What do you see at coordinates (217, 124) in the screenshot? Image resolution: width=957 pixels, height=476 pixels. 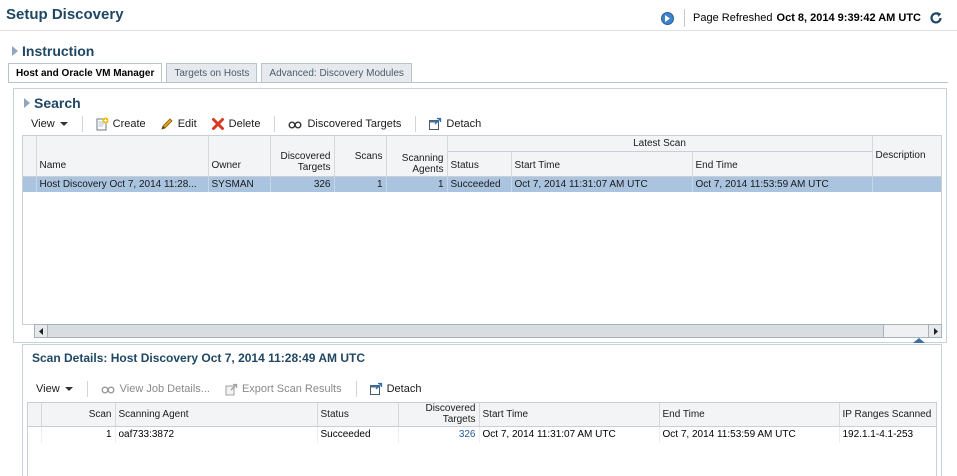 I see `delete-x-icon` at bounding box center [217, 124].